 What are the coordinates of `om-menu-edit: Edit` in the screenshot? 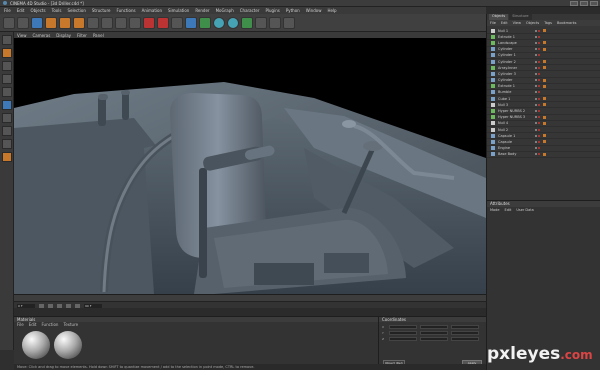 It's located at (504, 23).